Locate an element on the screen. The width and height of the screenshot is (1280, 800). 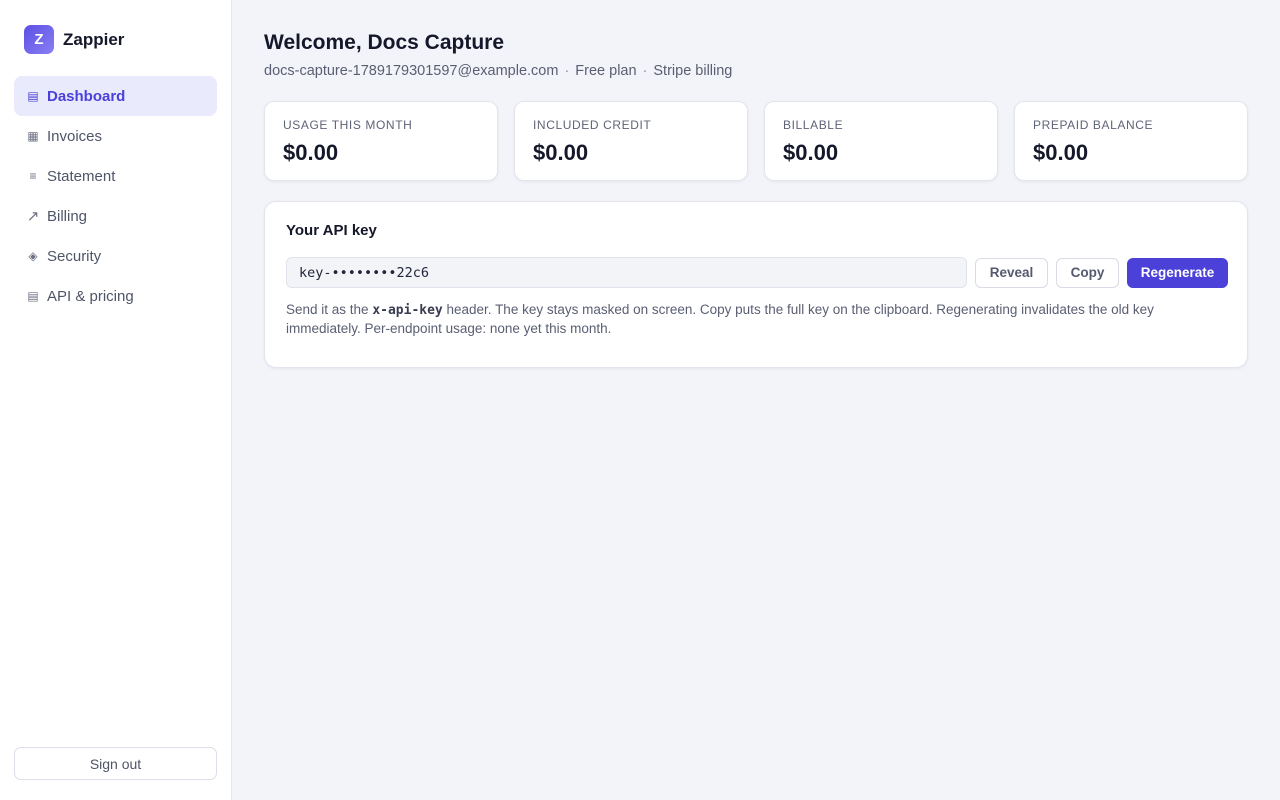
sidebar-item-label: Statement is located at coordinates (81, 176).